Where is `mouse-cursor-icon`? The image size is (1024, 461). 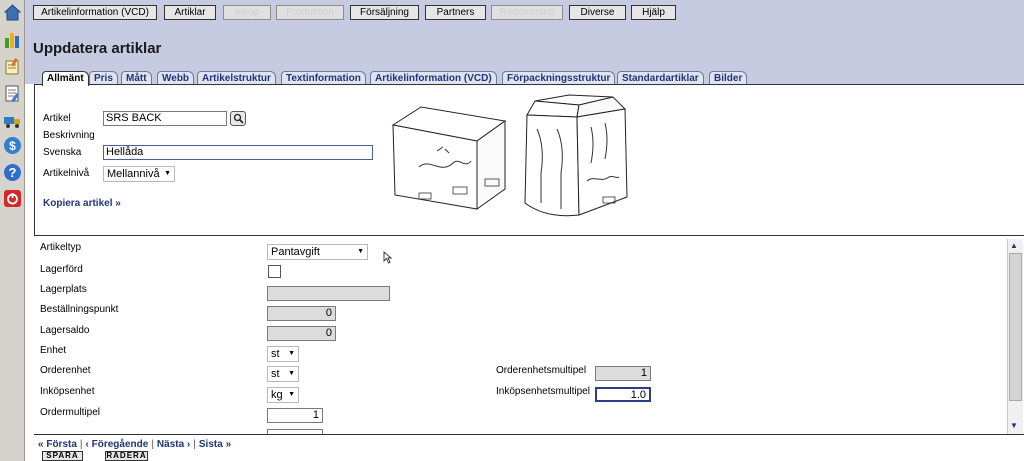
mouse-cursor-icon is located at coordinates (388, 259).